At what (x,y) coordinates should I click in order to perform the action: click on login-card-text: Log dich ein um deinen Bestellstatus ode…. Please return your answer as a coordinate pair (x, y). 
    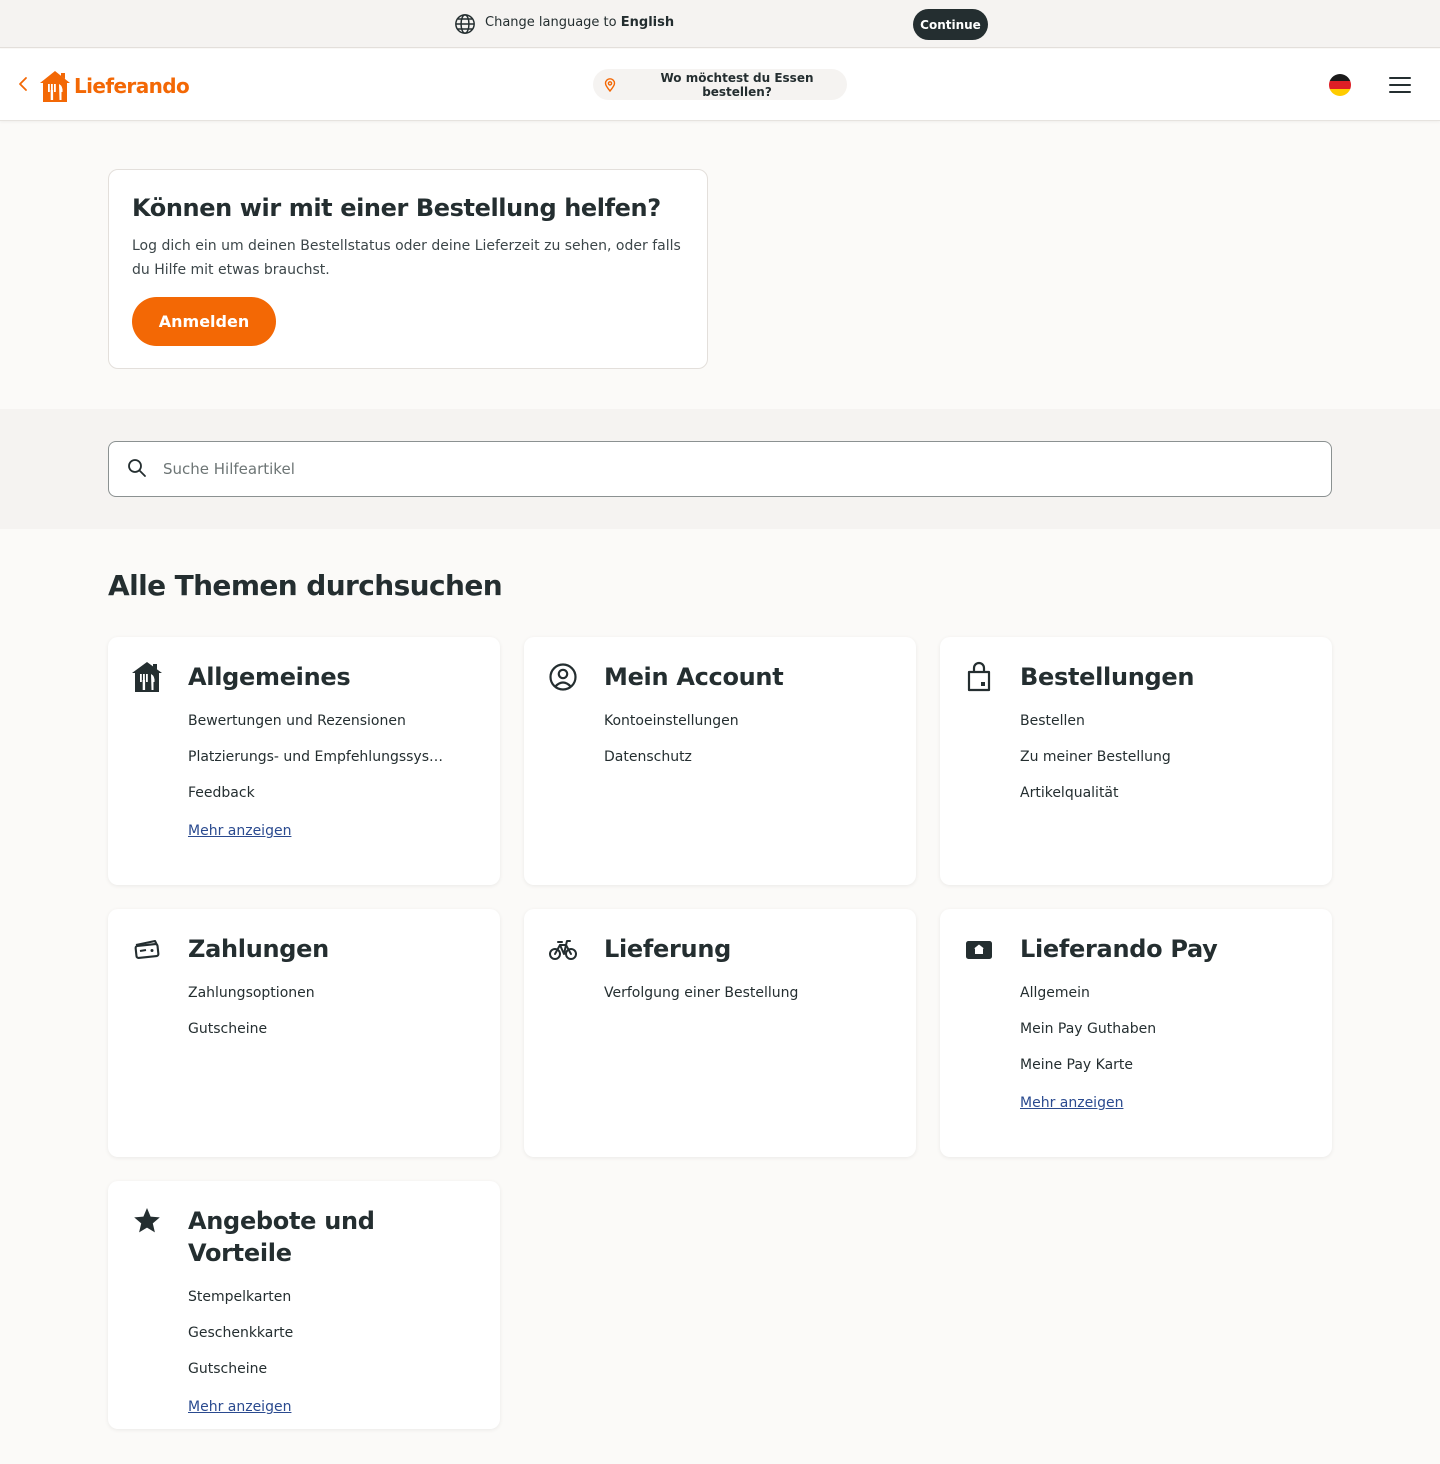
    Looking at the image, I should click on (406, 258).